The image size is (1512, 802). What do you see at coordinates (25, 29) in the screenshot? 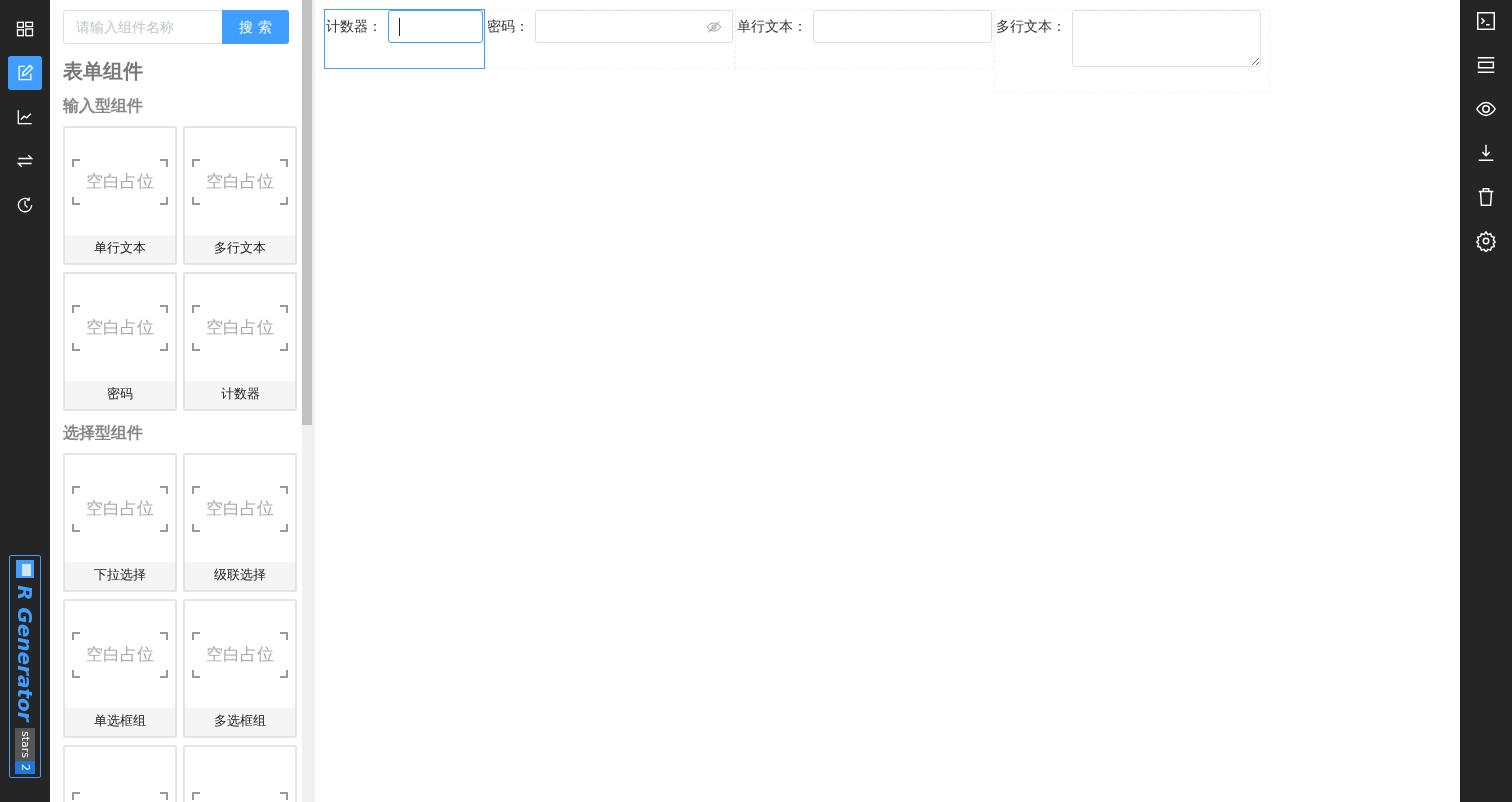
I see `grid-icon` at bounding box center [25, 29].